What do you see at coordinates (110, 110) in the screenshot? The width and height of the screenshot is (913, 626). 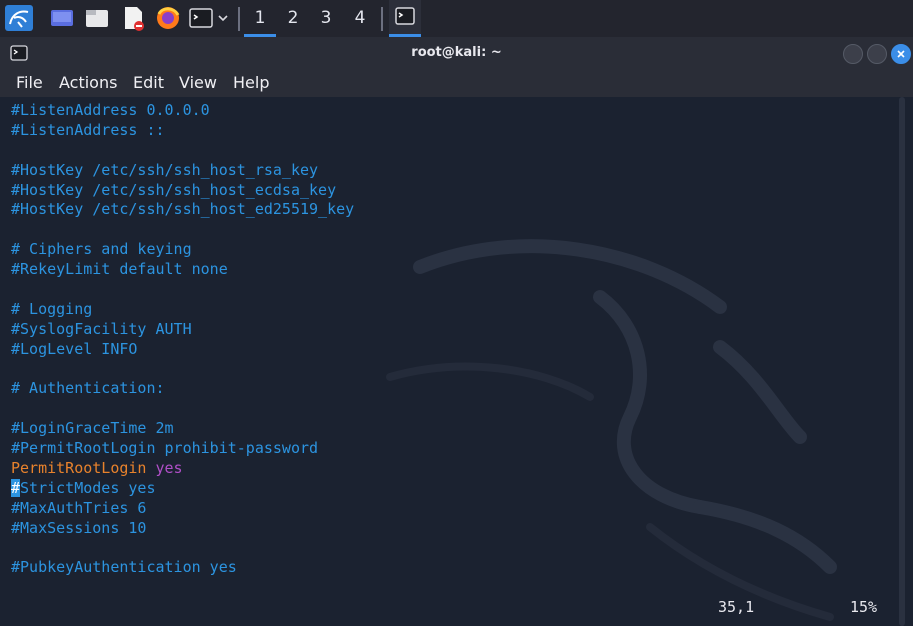 I see `editor-line: #ListenAddress 0.0.0.0` at bounding box center [110, 110].